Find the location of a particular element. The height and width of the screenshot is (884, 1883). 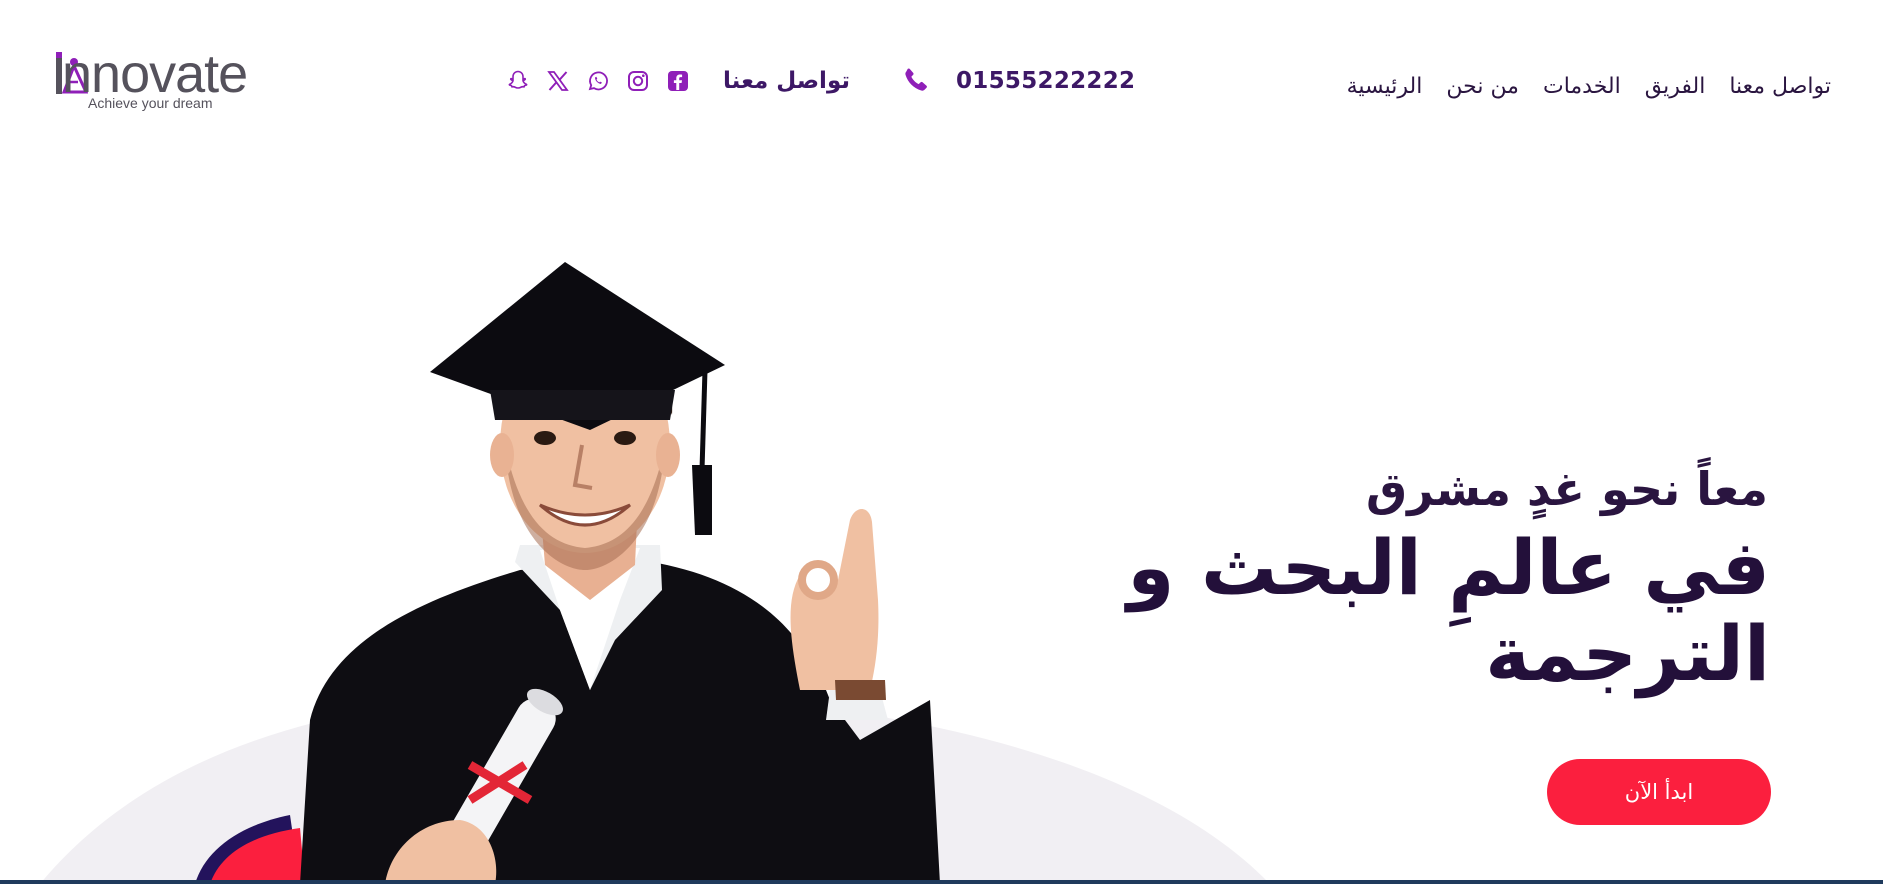

hero-background-arc is located at coordinates (655, 788).